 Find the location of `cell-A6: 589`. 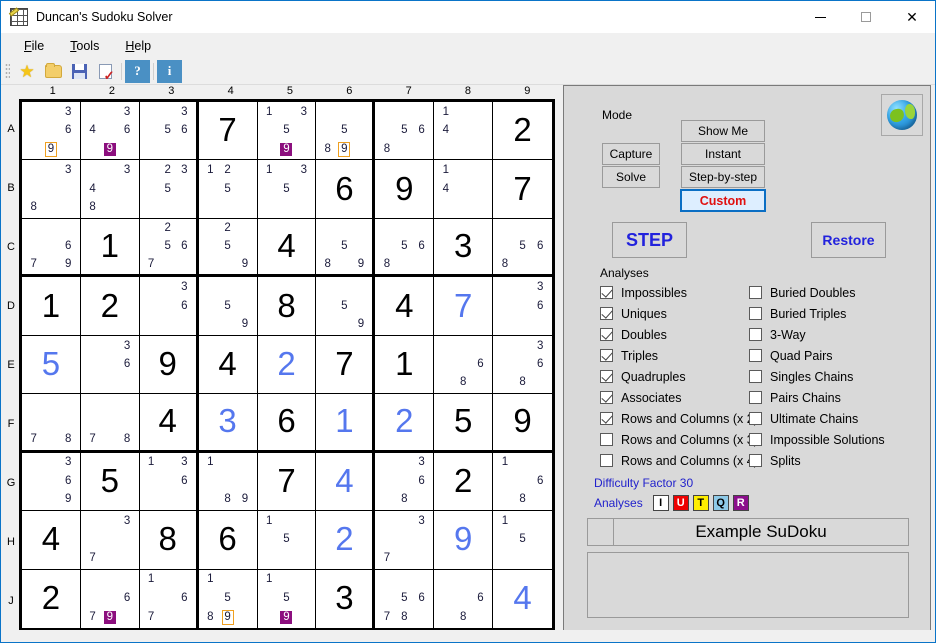

cell-A6: 589 is located at coordinates (346, 131).